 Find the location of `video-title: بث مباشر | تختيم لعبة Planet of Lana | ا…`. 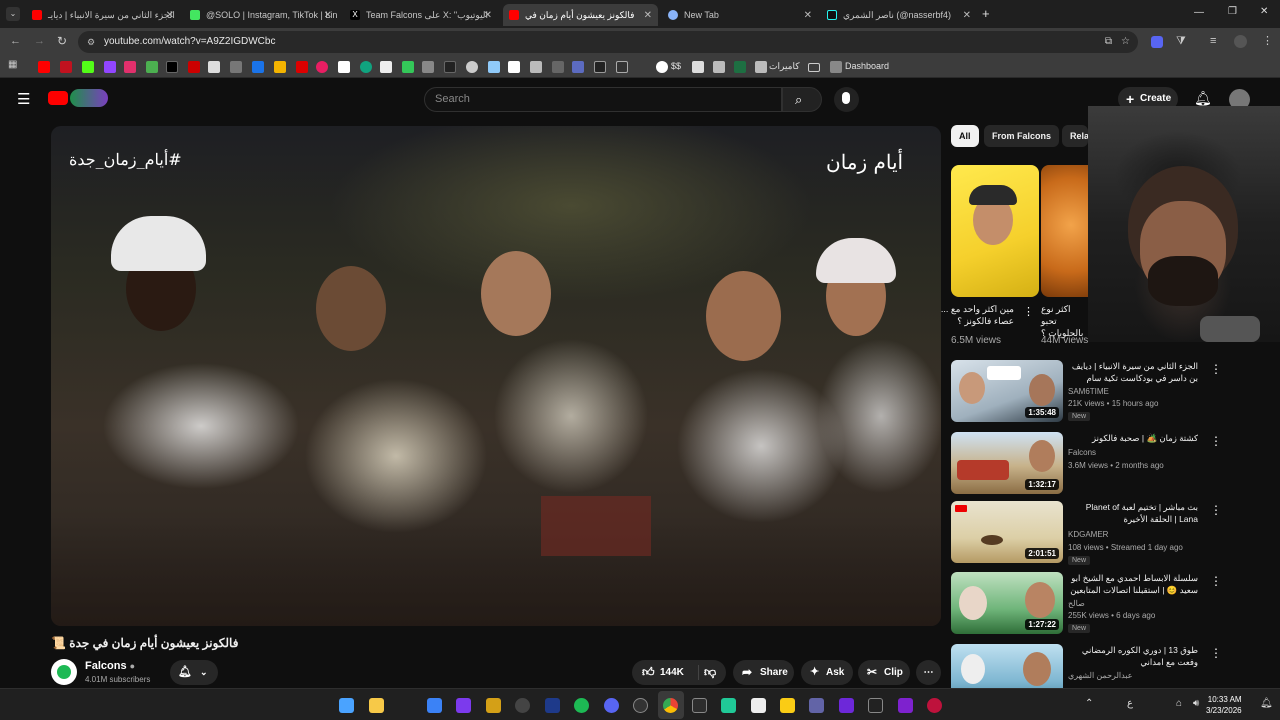

video-title: بث مباشر | تختيم لعبة Planet of Lana | ا… is located at coordinates (1133, 513).